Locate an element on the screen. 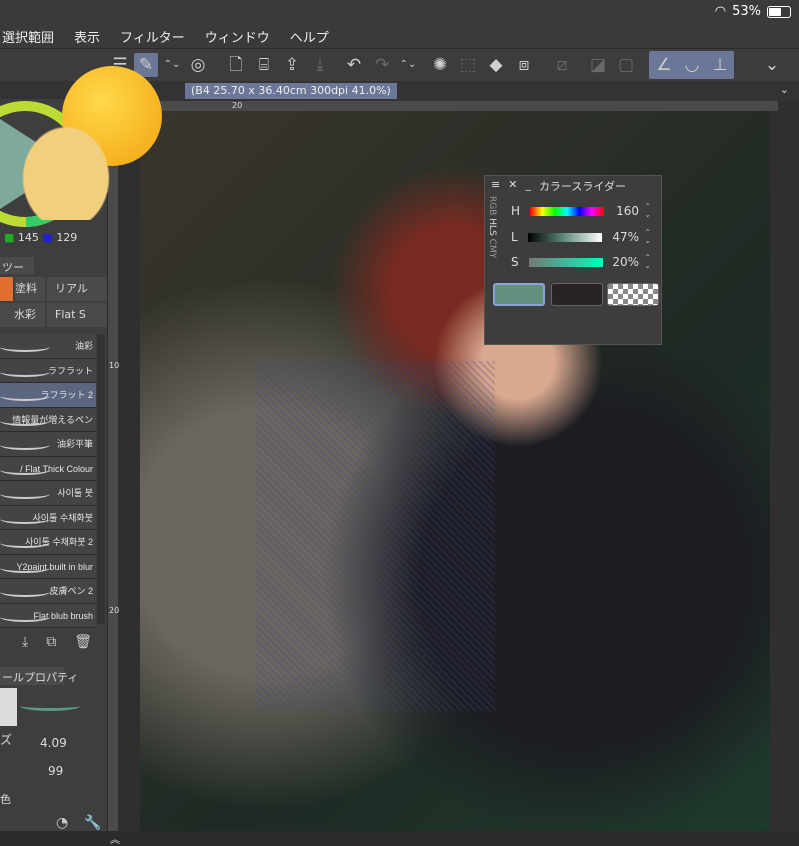 The height and width of the screenshot is (846, 799). save-icon: ⤓ is located at coordinates (320, 65).